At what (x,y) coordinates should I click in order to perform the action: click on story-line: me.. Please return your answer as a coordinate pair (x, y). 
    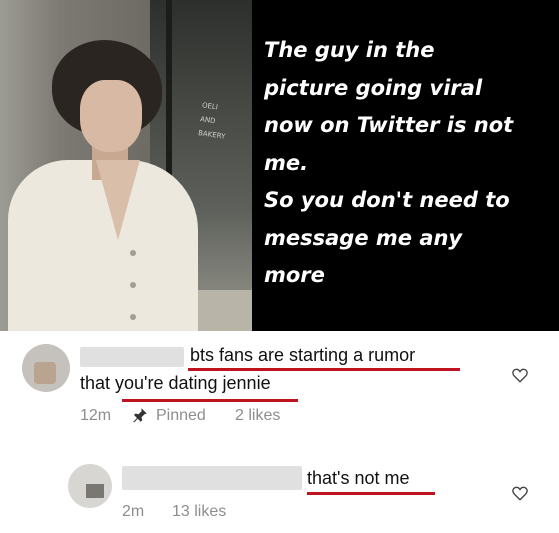
    Looking at the image, I should click on (286, 162).